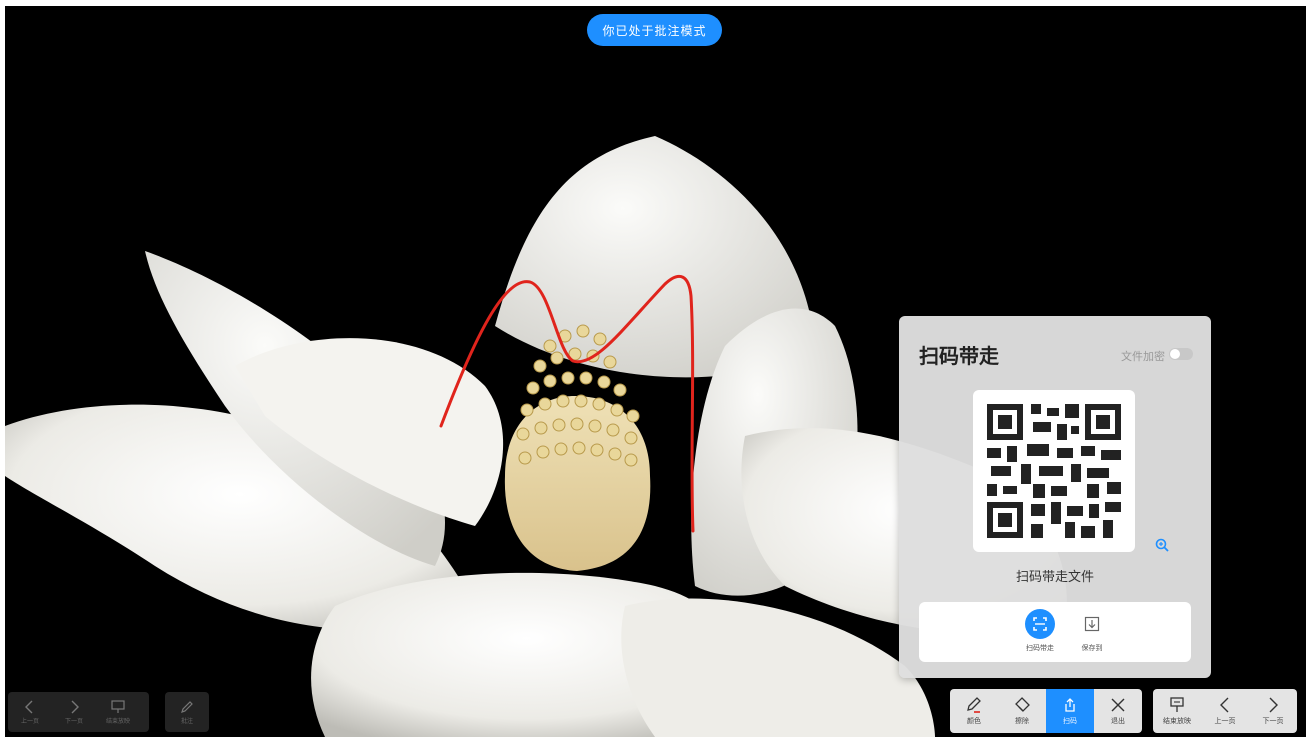 This screenshot has height=740, width=1311. Describe the element at coordinates (186, 721) in the screenshot. I see `left-pen-label: 批注` at that location.